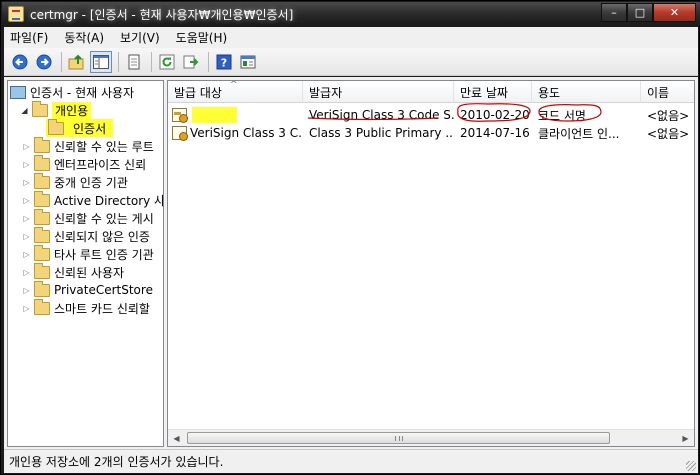 Image resolution: width=700 pixels, height=475 pixels. What do you see at coordinates (102, 236) in the screenshot?
I see `tree-item-label: 신뢰되지 않은 인증` at bounding box center [102, 236].